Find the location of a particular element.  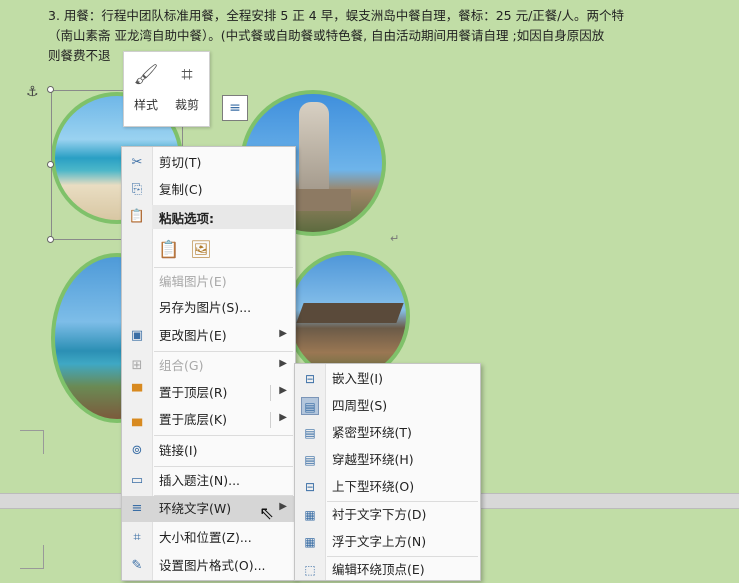

submenu-item-in-front: ▦ 浮于文字上方(N) is located at coordinates (387, 542).